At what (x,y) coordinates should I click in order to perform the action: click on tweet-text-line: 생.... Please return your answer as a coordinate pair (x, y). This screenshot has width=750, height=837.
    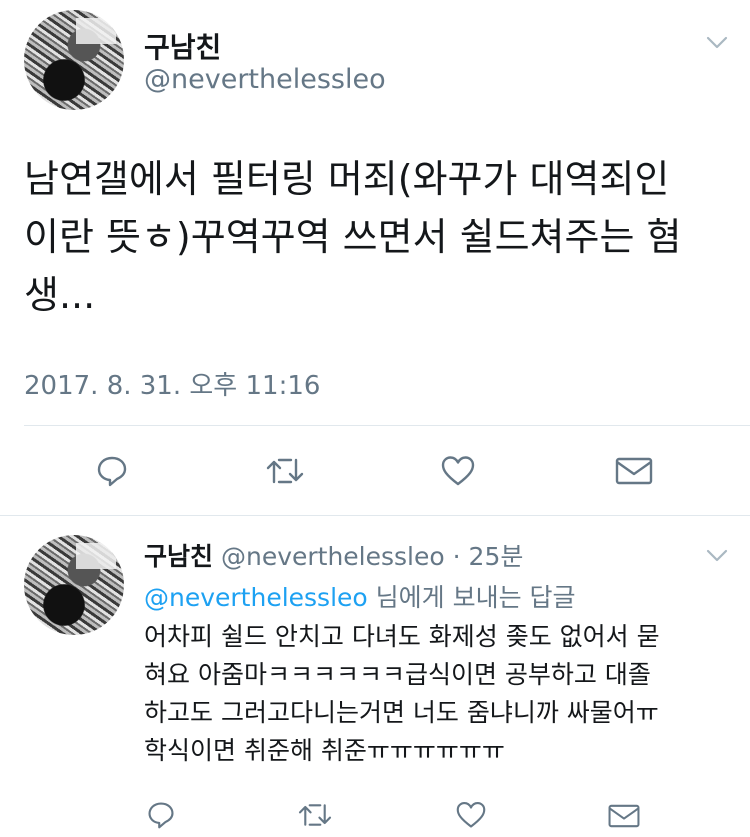
    Looking at the image, I should click on (60, 295).